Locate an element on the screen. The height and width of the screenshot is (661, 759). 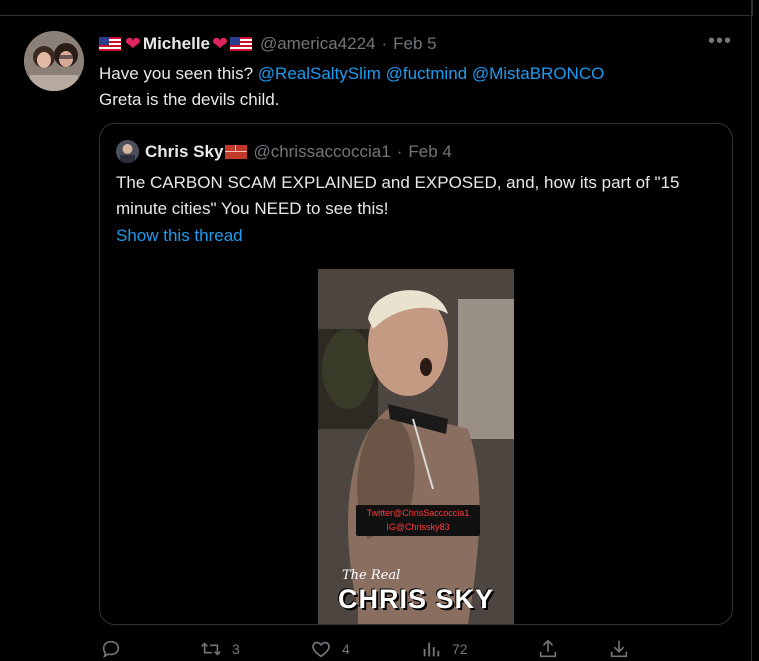
video-credit-box: Twitter@ChrisSaccoccia1 IG@Chrissky83 is located at coordinates (418, 520).